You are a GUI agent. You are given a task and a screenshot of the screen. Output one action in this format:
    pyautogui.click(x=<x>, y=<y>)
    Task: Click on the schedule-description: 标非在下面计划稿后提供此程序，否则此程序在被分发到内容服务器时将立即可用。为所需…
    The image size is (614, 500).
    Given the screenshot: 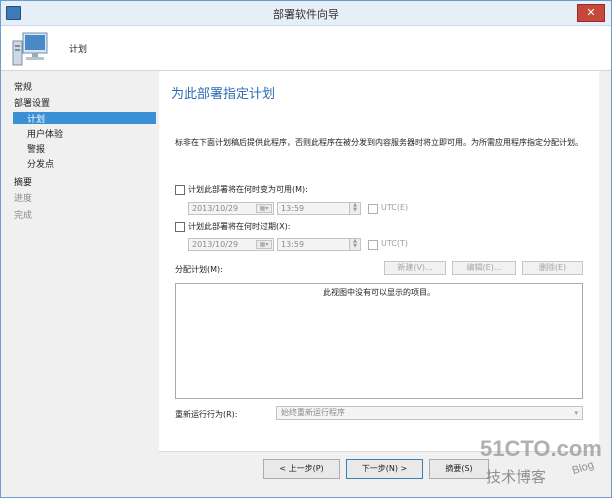 What is the action you would take?
    pyautogui.click(x=379, y=142)
    